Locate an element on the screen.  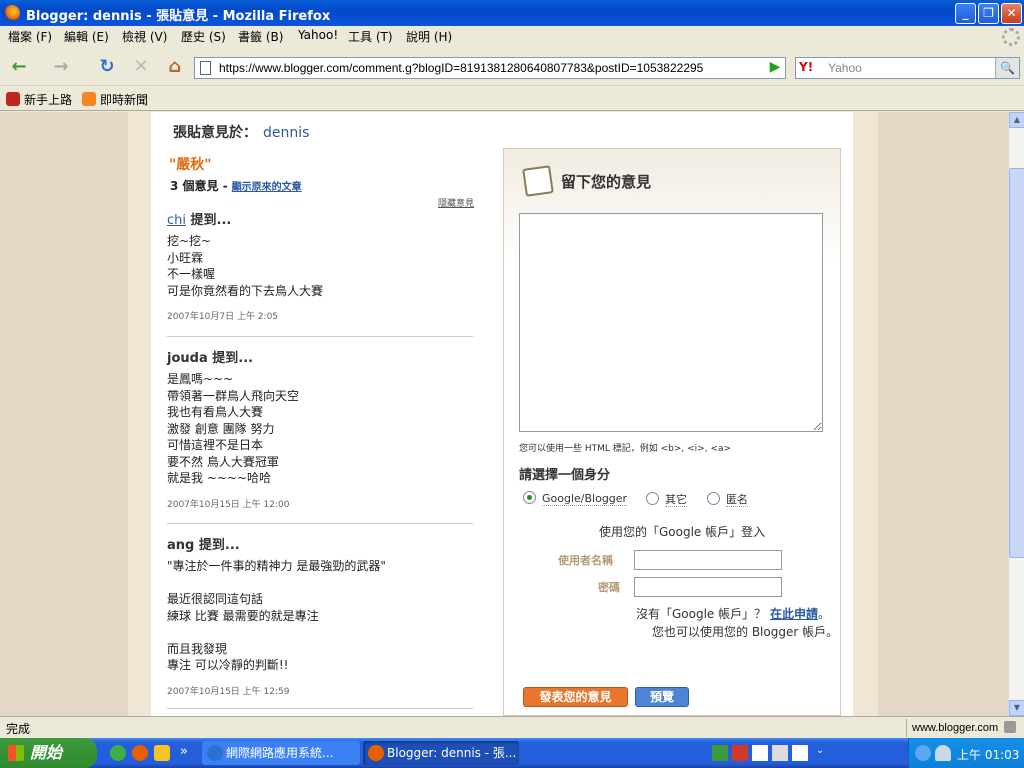
more-quicklaunch-icon: » is located at coordinates (184, 751).